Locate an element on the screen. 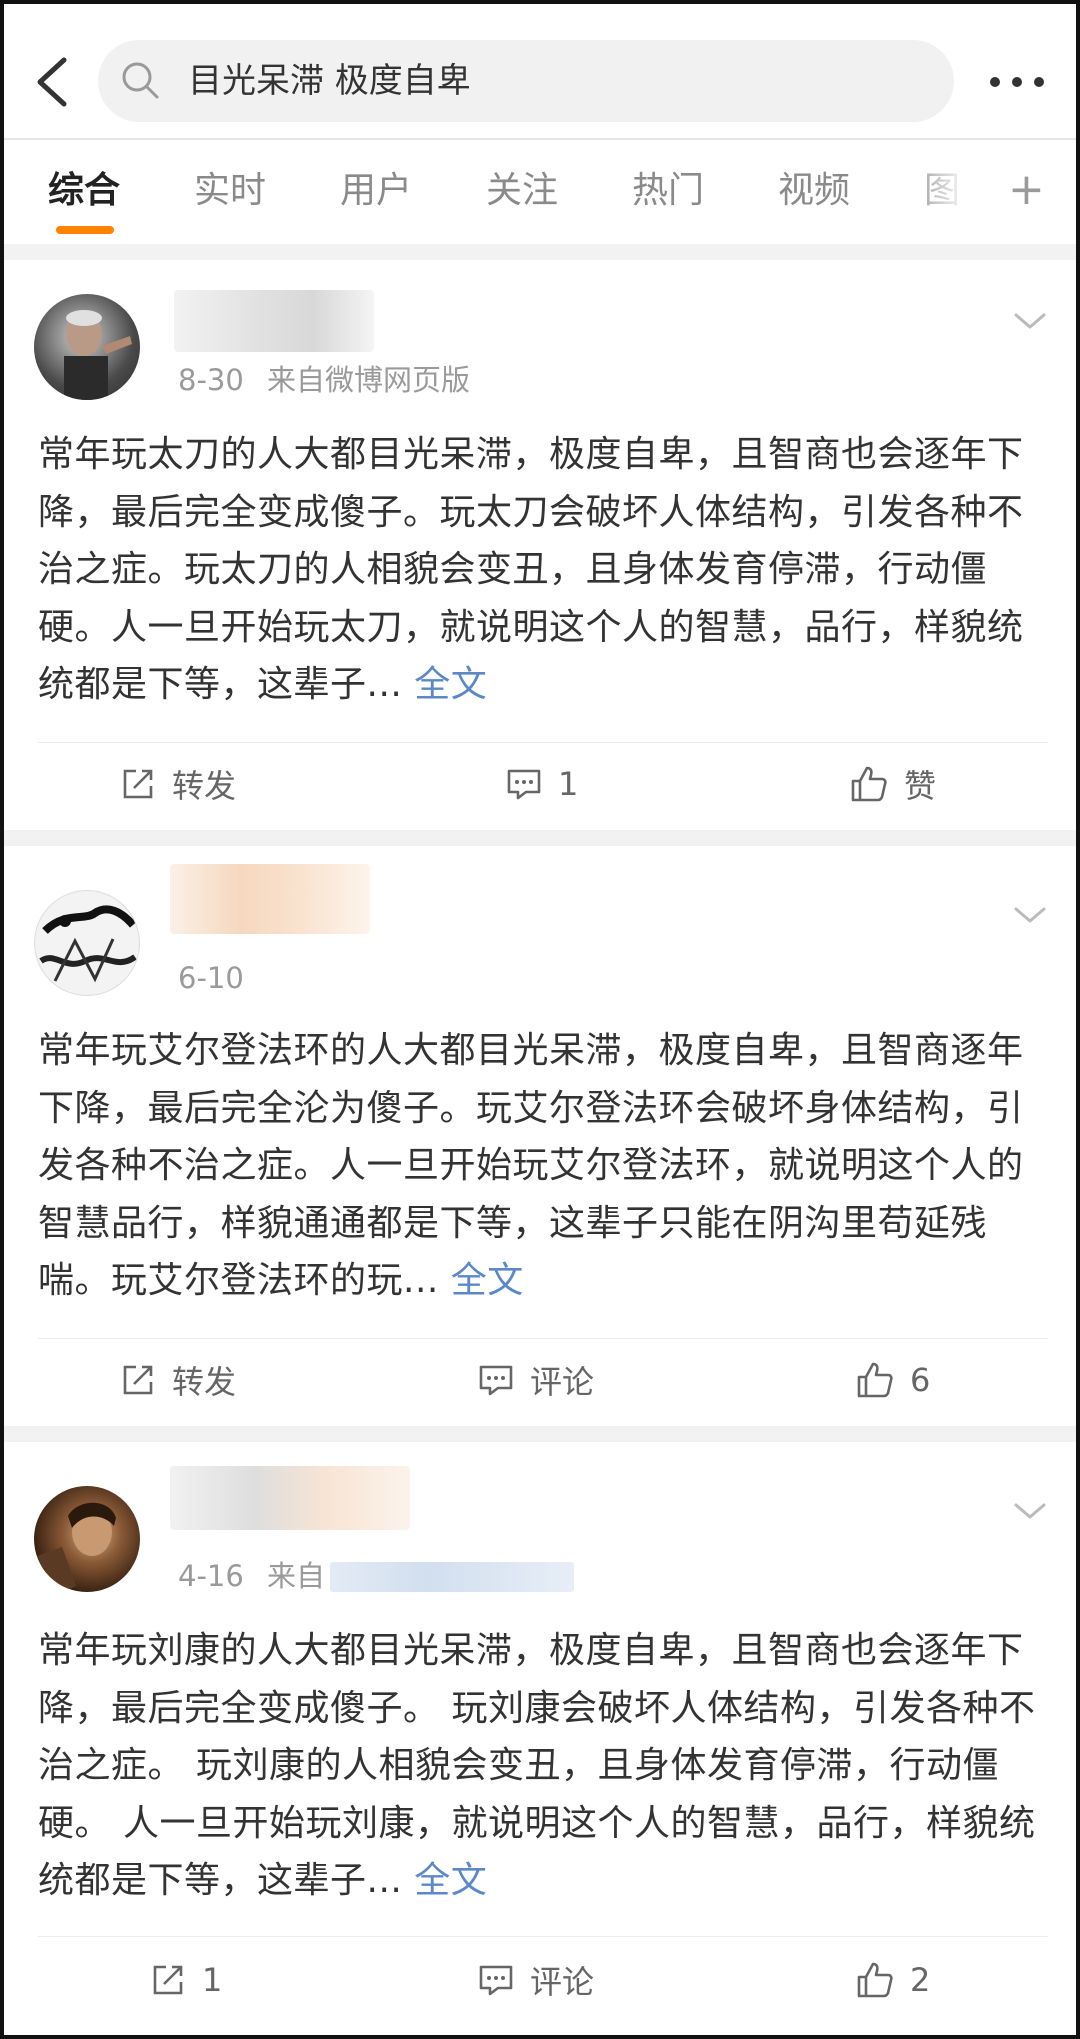 This screenshot has height=2039, width=1080. back-arrow-icon is located at coordinates (52, 82).